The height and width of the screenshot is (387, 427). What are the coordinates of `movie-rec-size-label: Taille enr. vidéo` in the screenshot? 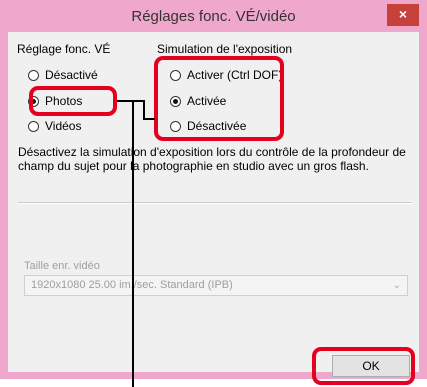 It's located at (62, 266).